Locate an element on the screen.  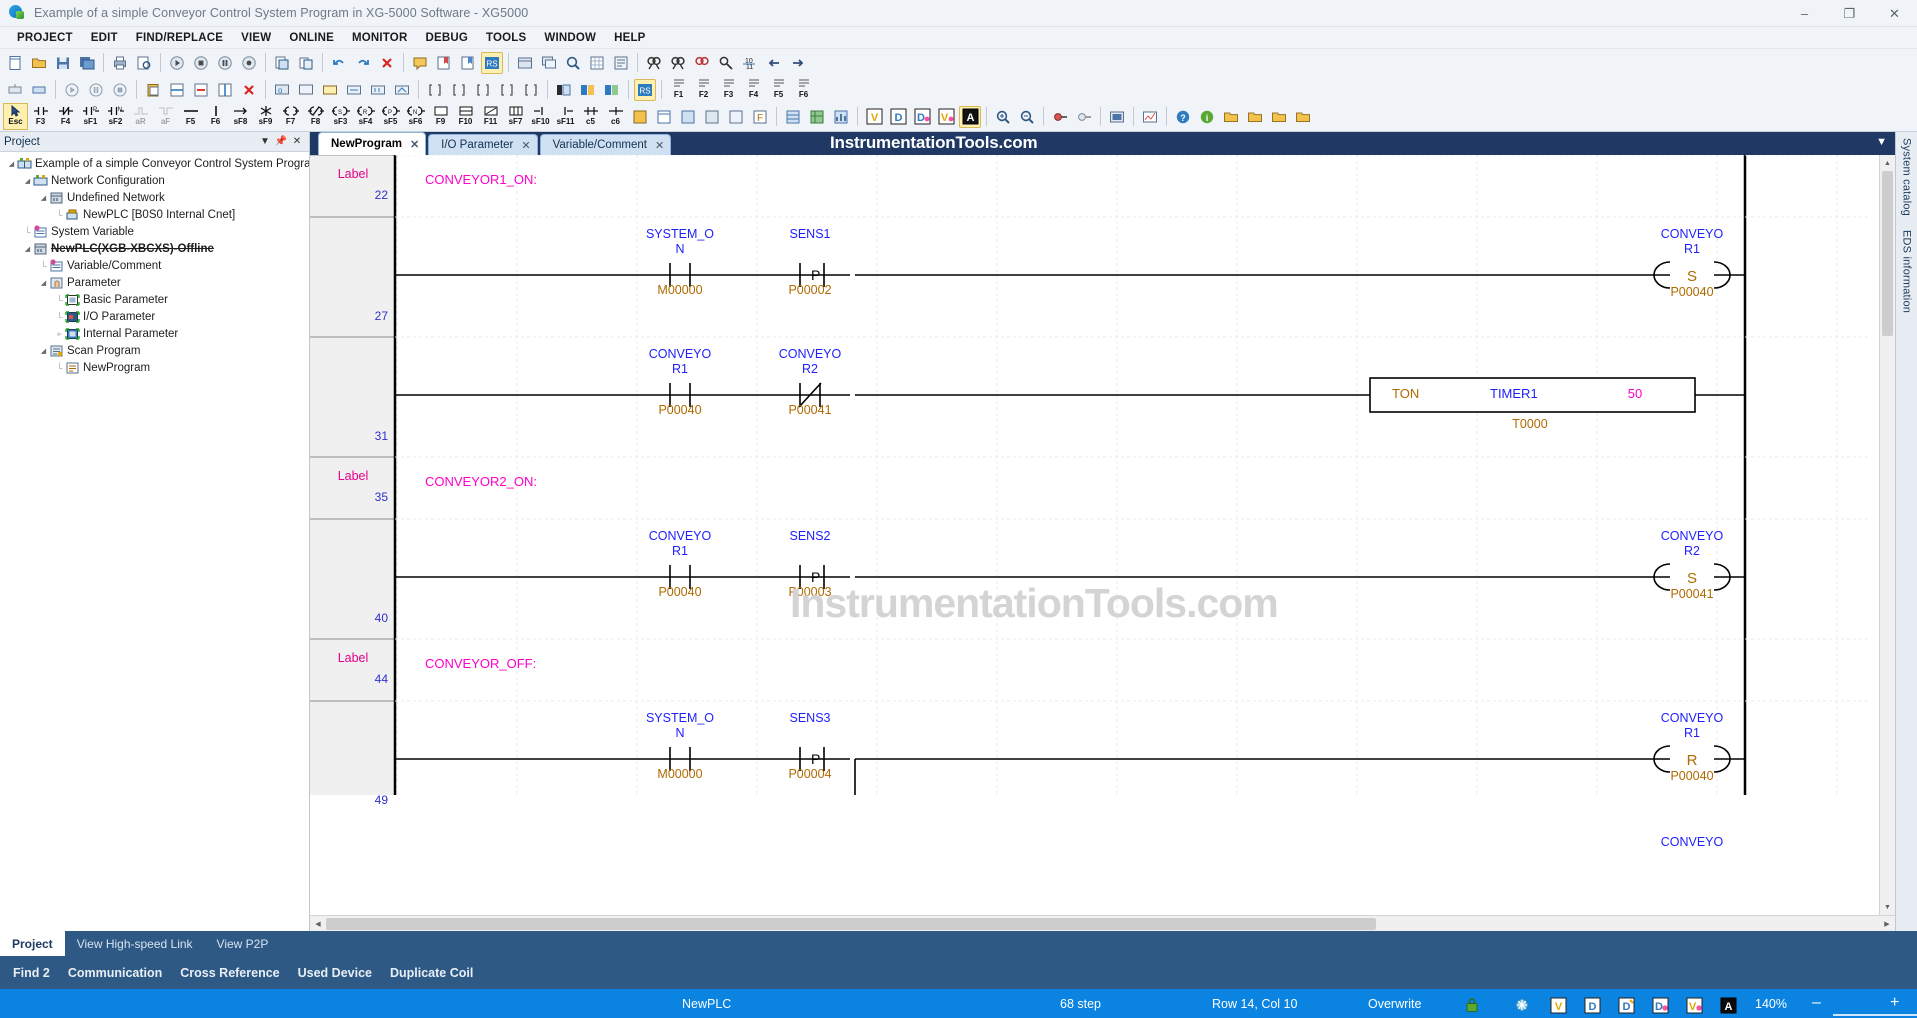
delete-row-icon is located at coordinates (201, 90).